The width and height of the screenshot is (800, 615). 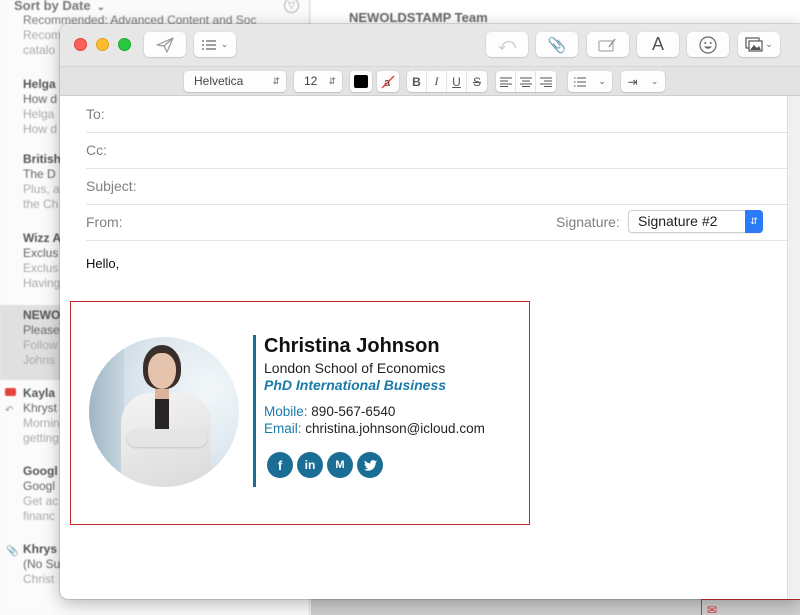 I want to click on paper-plane-icon, so click(x=165, y=44).